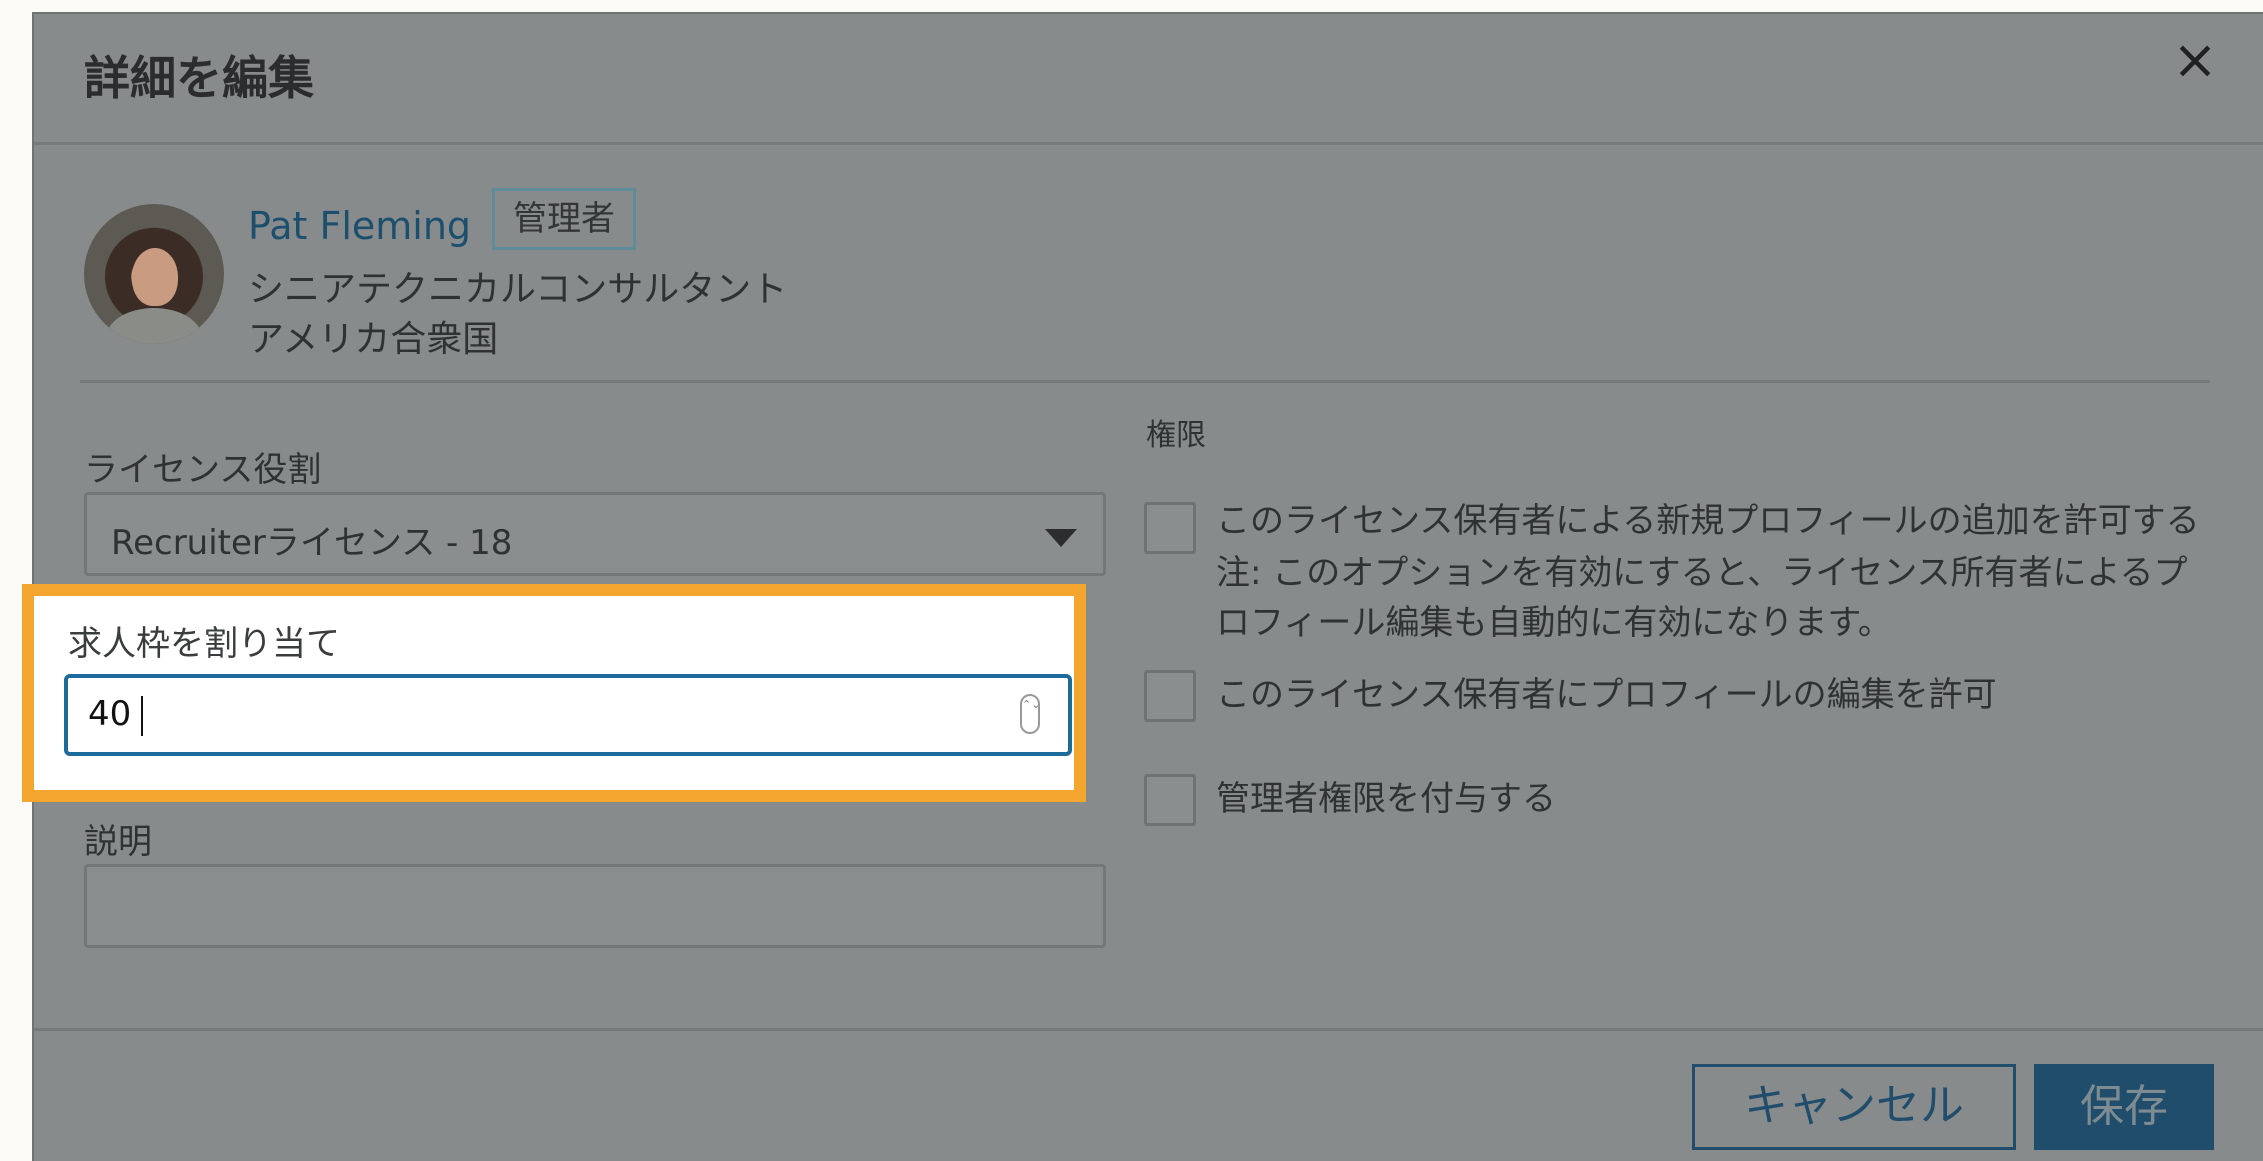 Image resolution: width=2263 pixels, height=1161 pixels. What do you see at coordinates (199, 78) in the screenshot?
I see `dialog-title: 詳細を編集` at bounding box center [199, 78].